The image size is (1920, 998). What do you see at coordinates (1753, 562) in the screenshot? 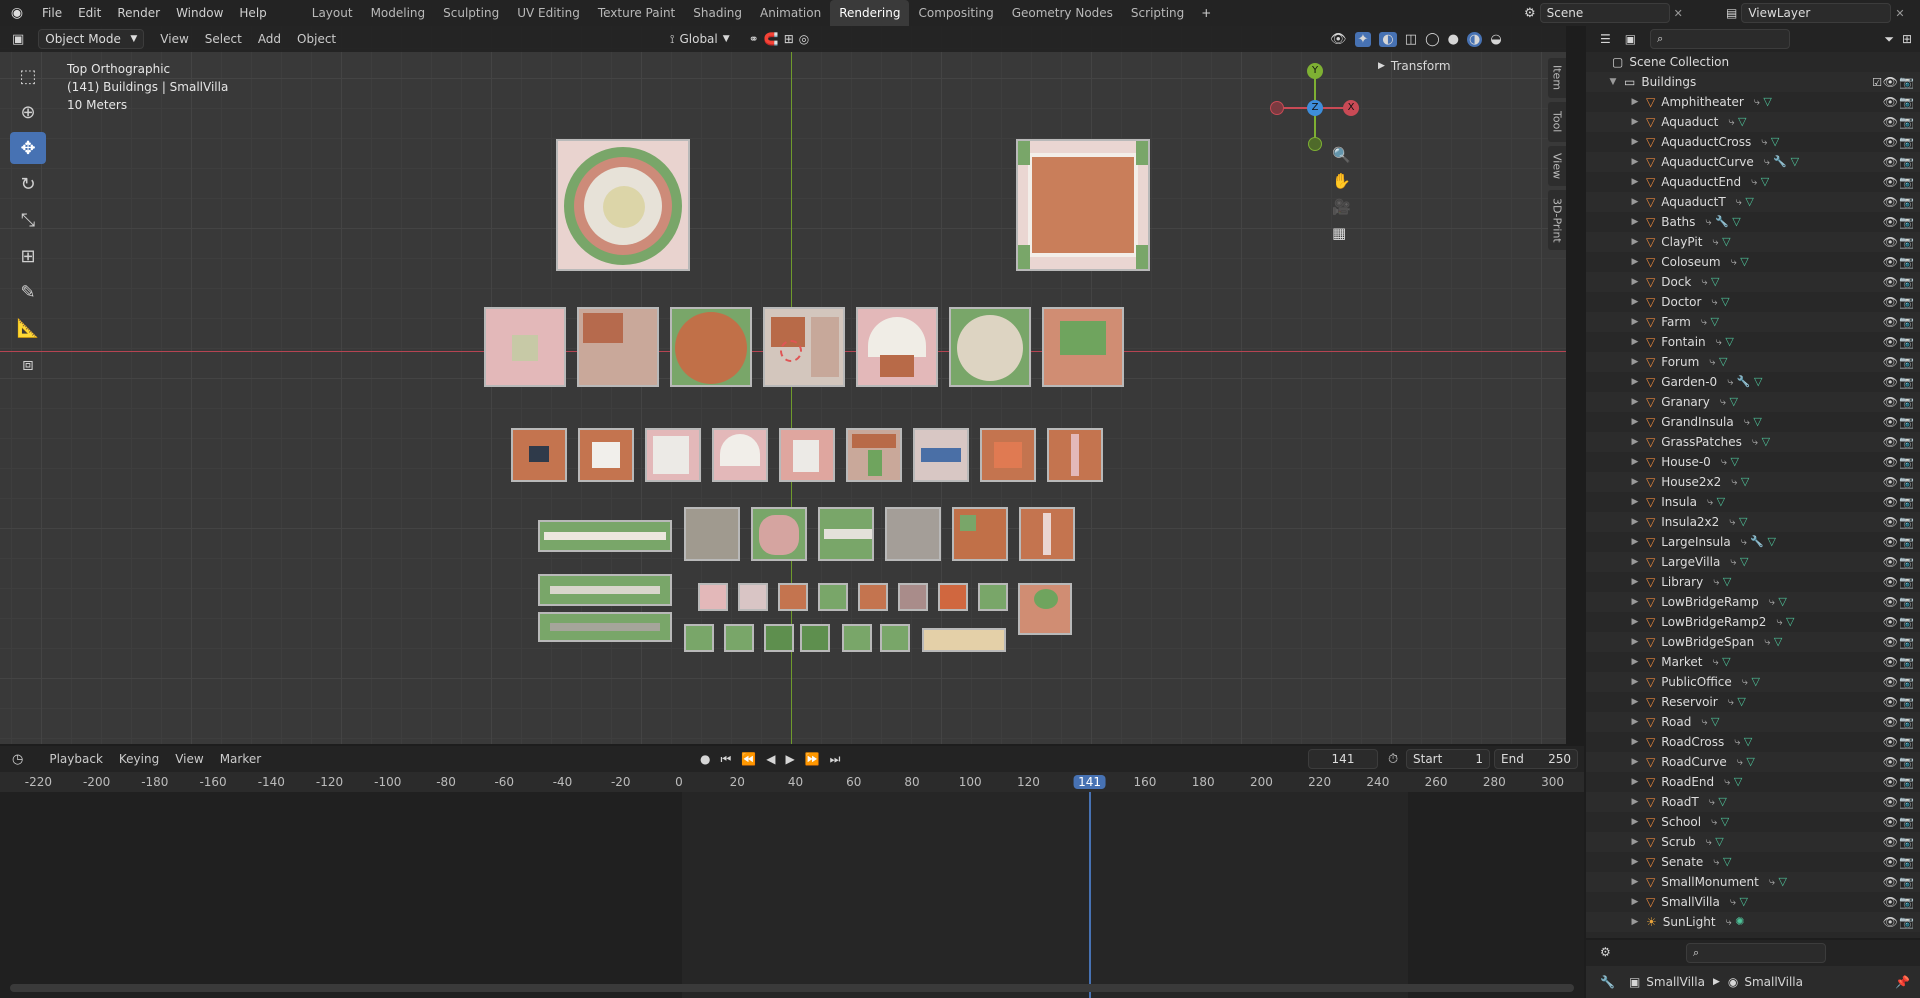
I see `outliner-item: ▶ ▽ LargeVilla ⤷ ▽ 👁 📷` at bounding box center [1753, 562].